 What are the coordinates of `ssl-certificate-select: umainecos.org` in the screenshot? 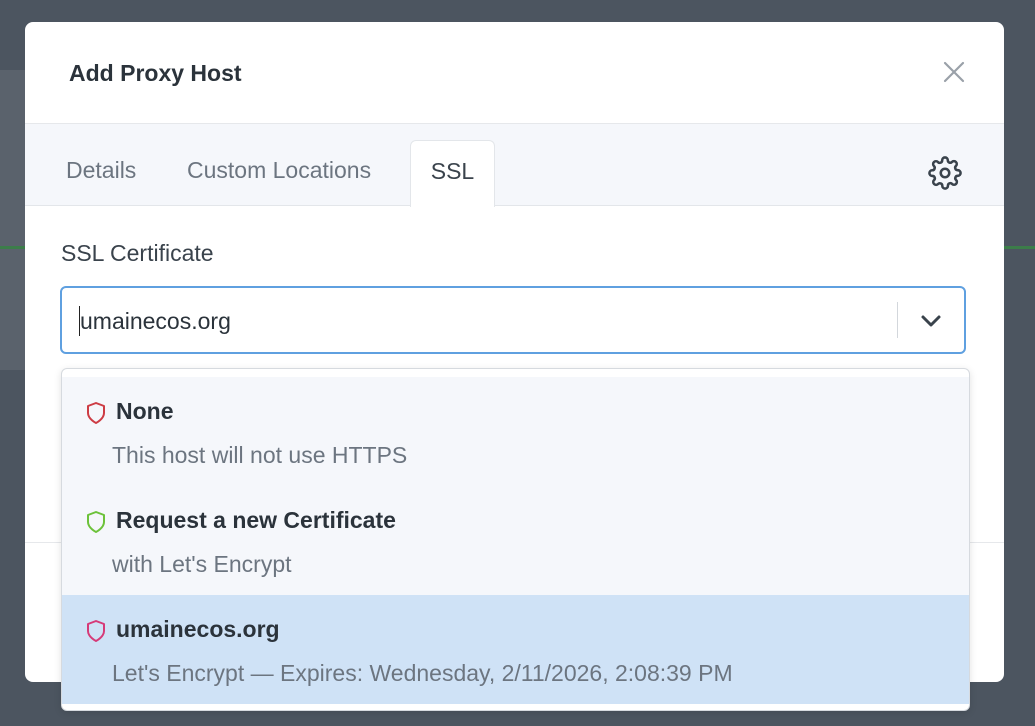 It's located at (513, 320).